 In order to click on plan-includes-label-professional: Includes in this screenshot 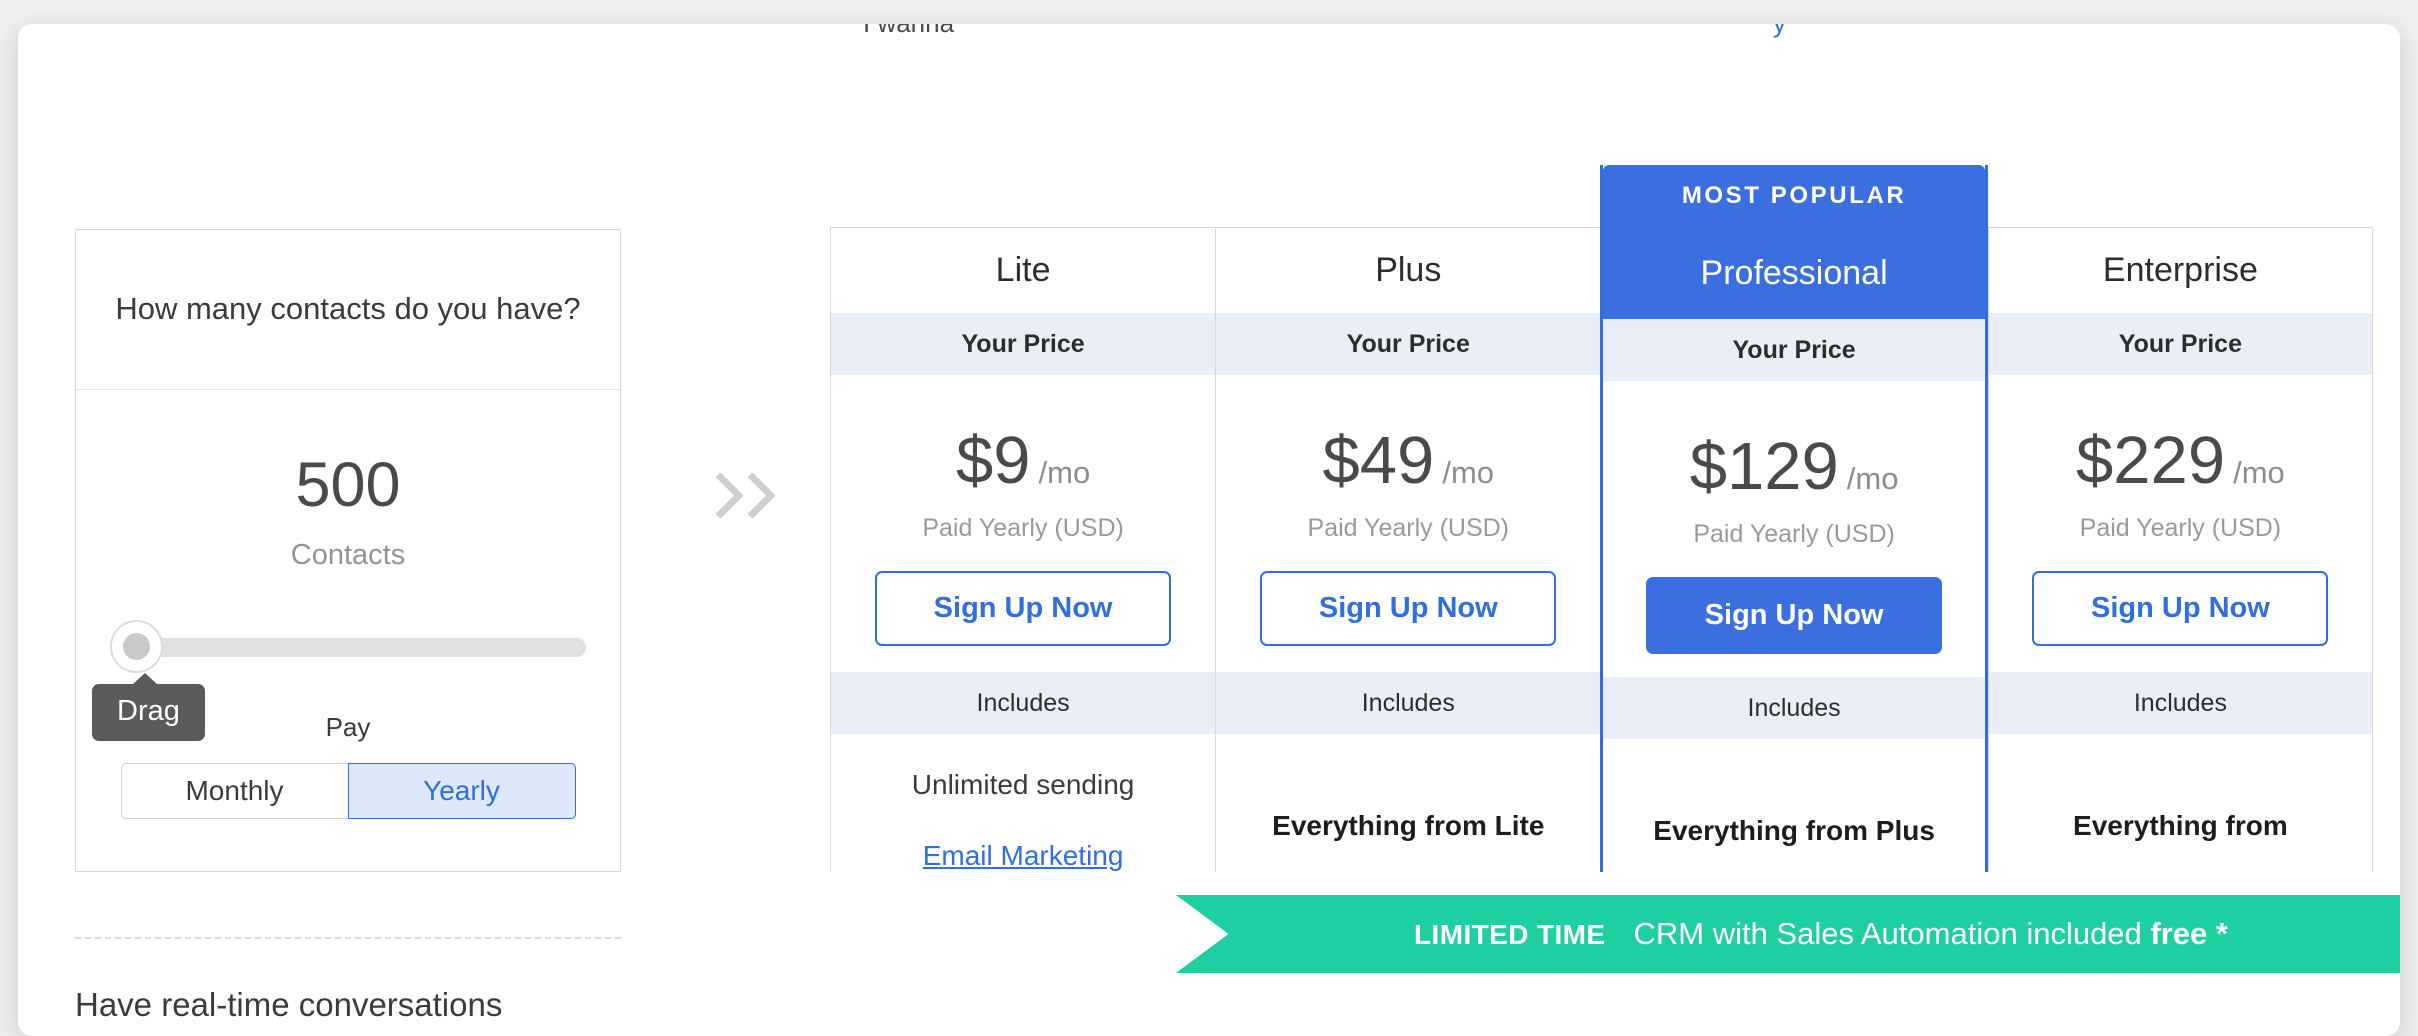, I will do `click(1794, 708)`.